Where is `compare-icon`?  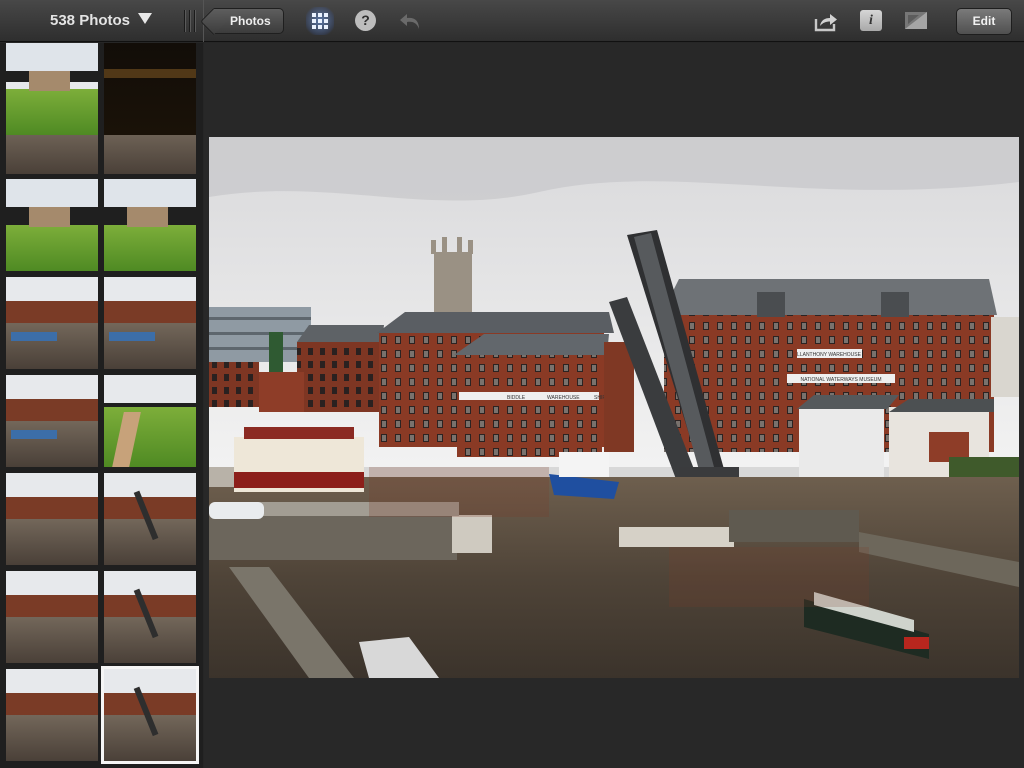
compare-icon is located at coordinates (916, 20).